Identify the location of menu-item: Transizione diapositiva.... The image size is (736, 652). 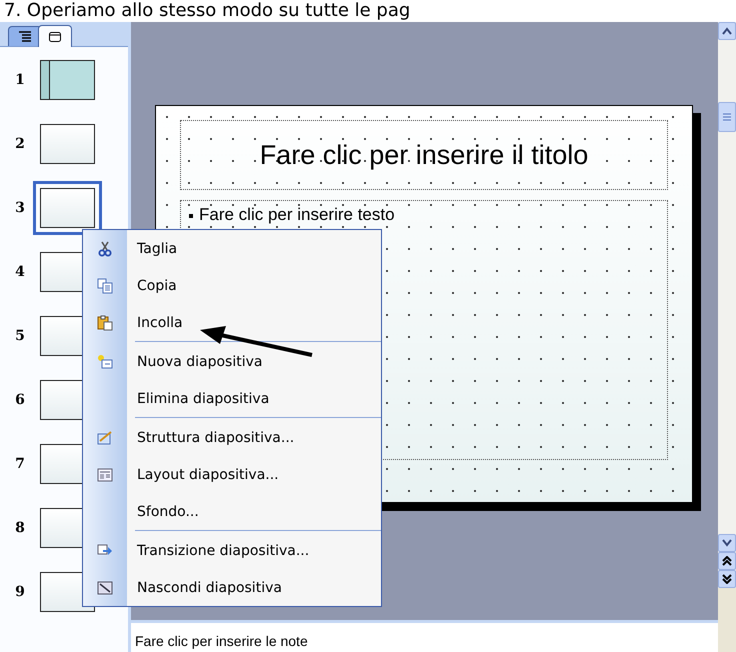
(232, 550).